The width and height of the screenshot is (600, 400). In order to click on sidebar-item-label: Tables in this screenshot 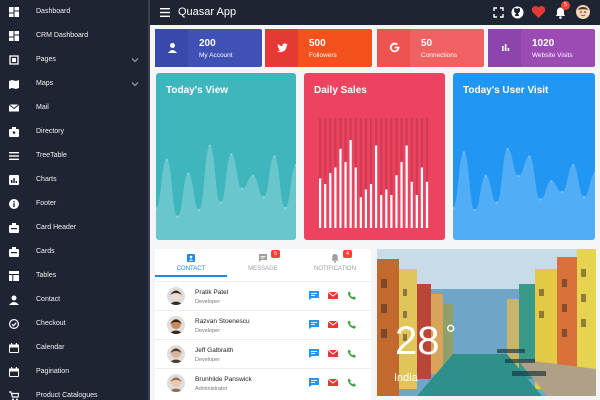, I will do `click(46, 275)`.